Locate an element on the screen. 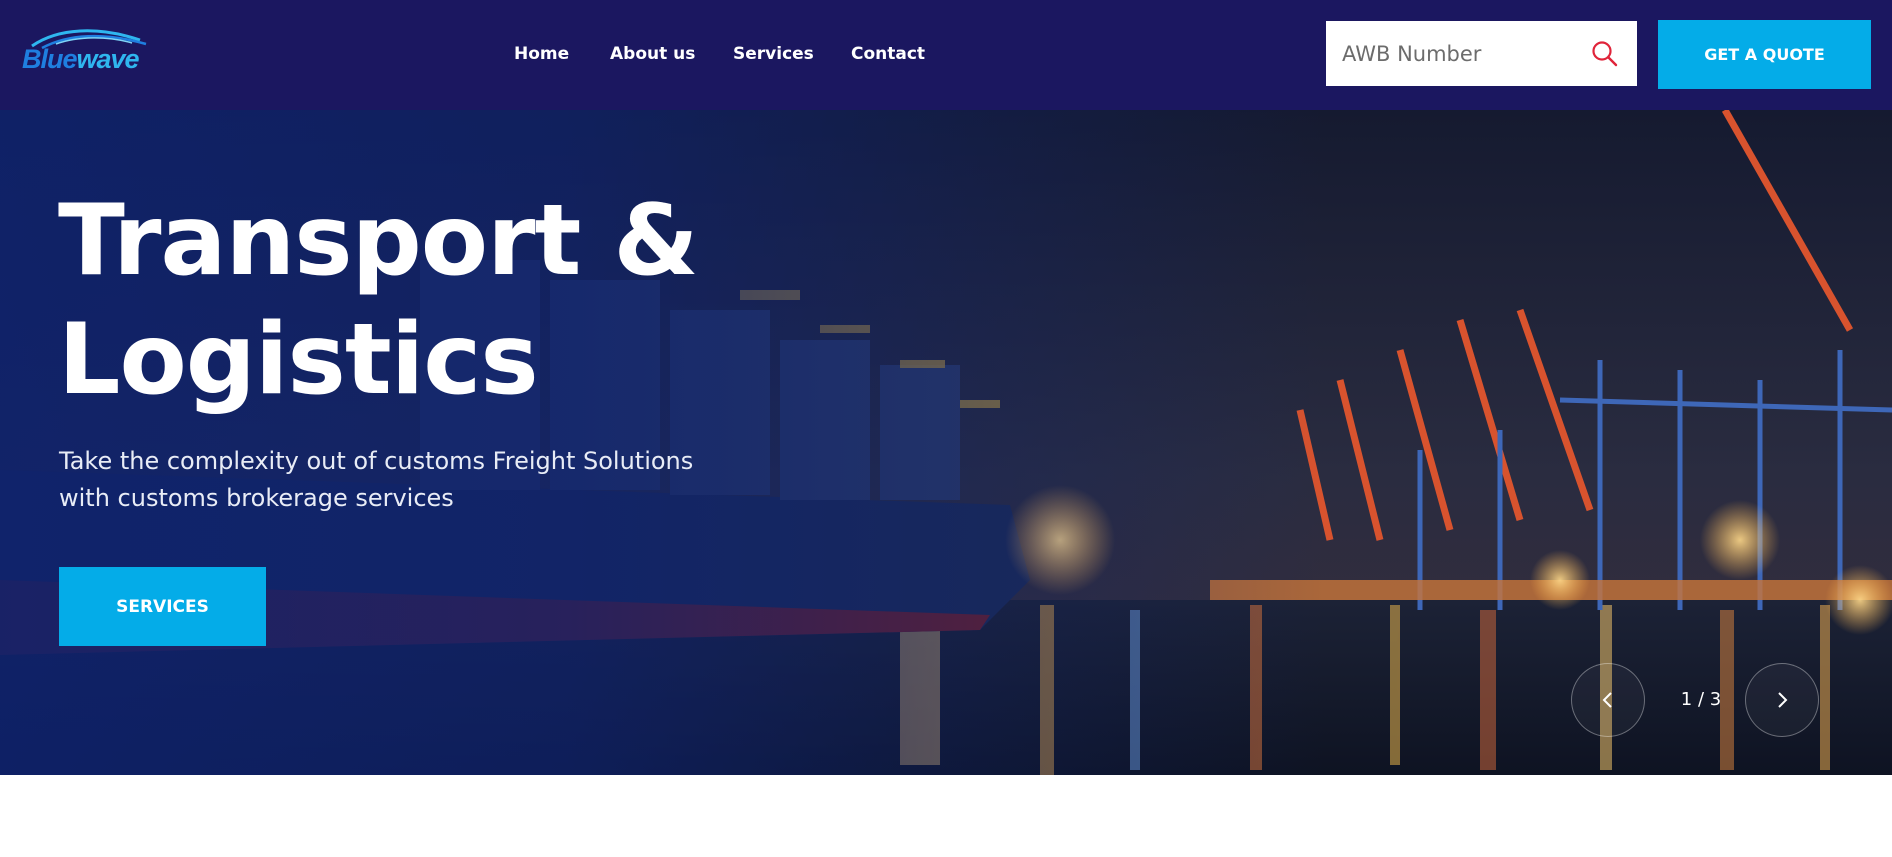 This screenshot has height=857, width=1892. chevron-left-icon is located at coordinates (1607, 700).